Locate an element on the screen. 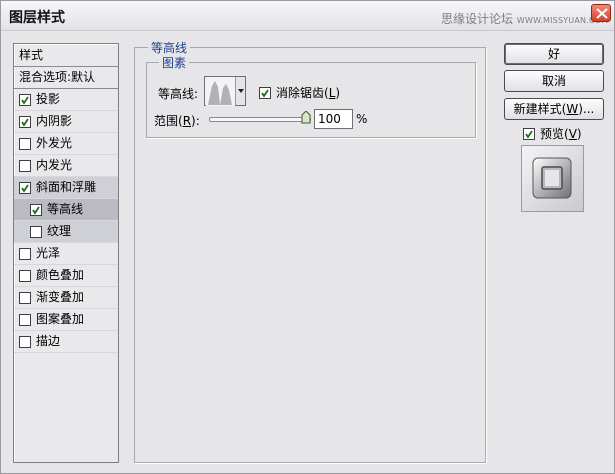 The height and width of the screenshot is (474, 615). range-slider is located at coordinates (260, 119).